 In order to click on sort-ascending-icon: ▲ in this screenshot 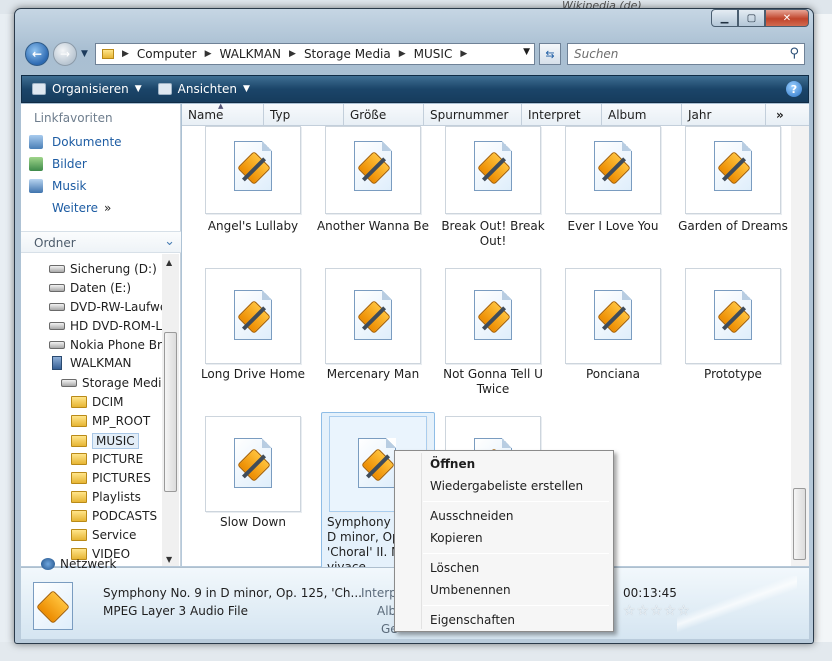, I will do `click(221, 106)`.